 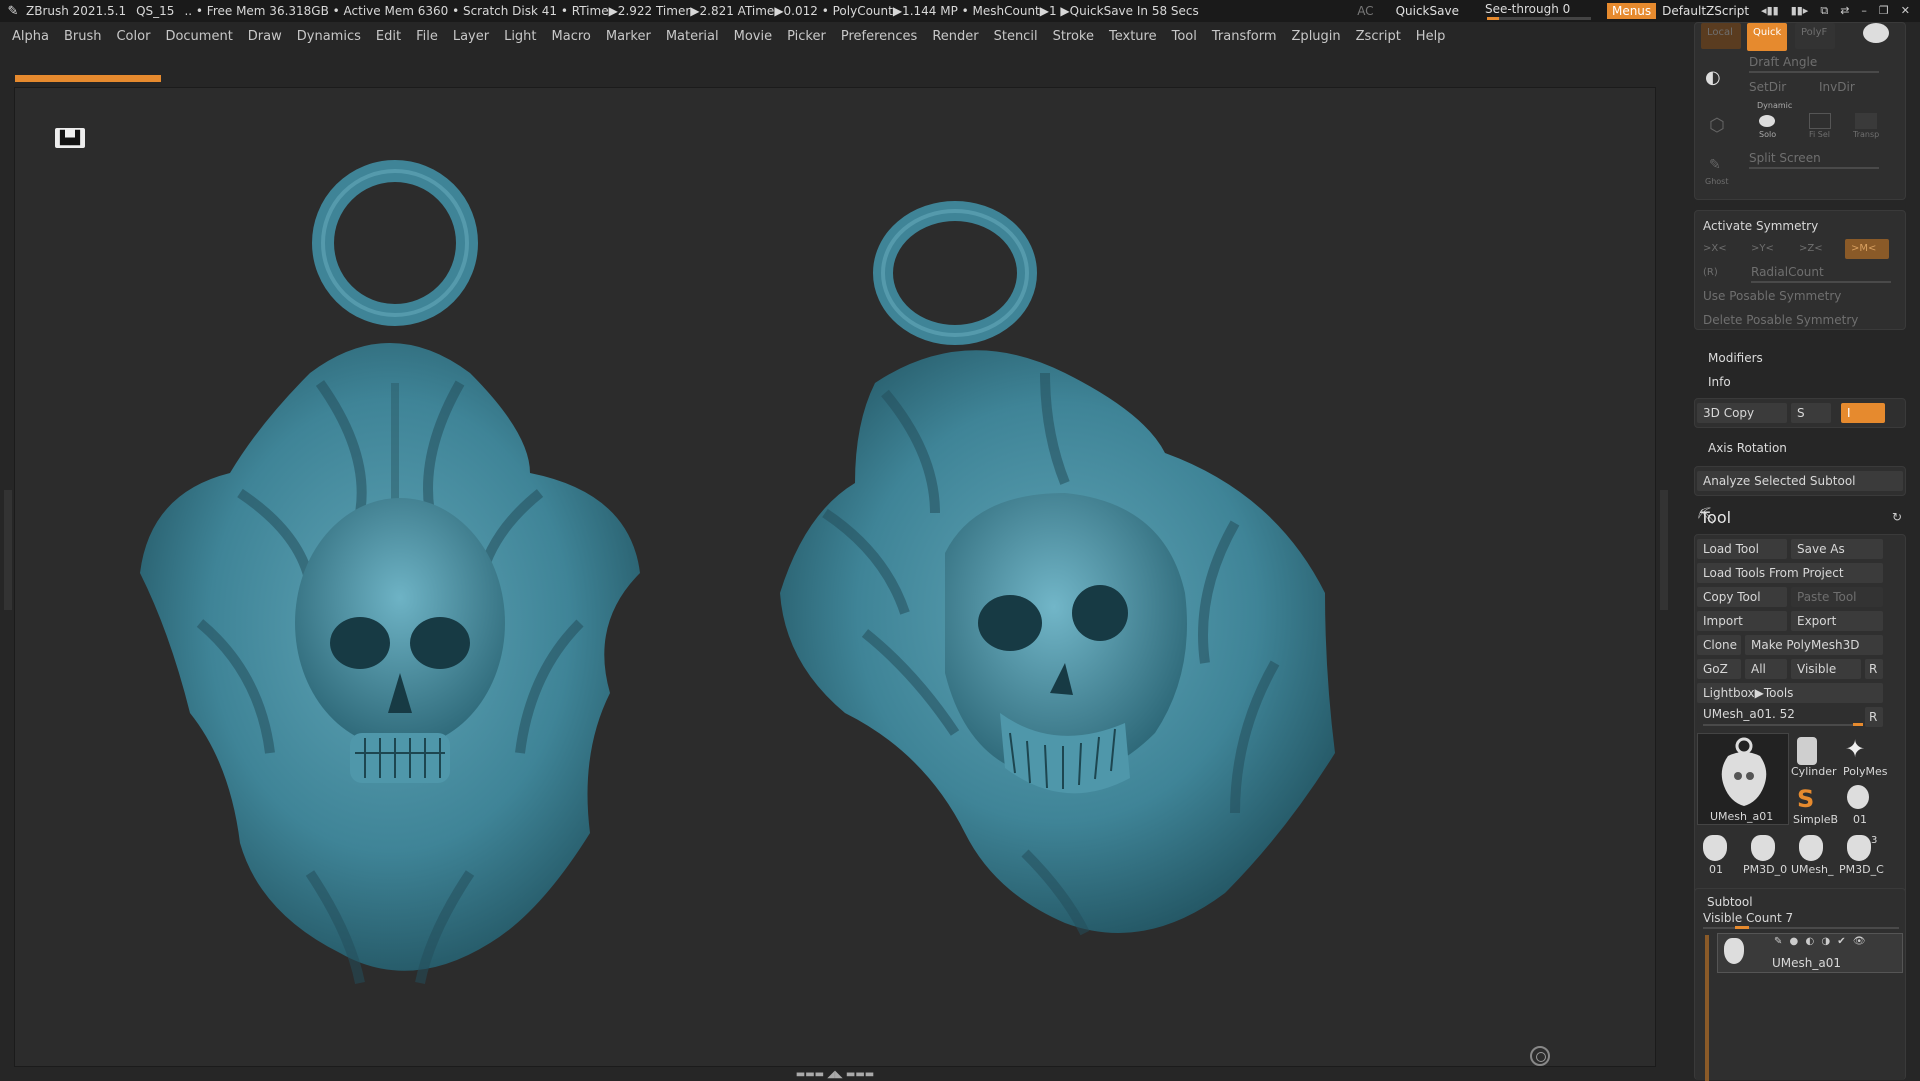 I want to click on cylinder-thumb-icon, so click(x=1807, y=751).